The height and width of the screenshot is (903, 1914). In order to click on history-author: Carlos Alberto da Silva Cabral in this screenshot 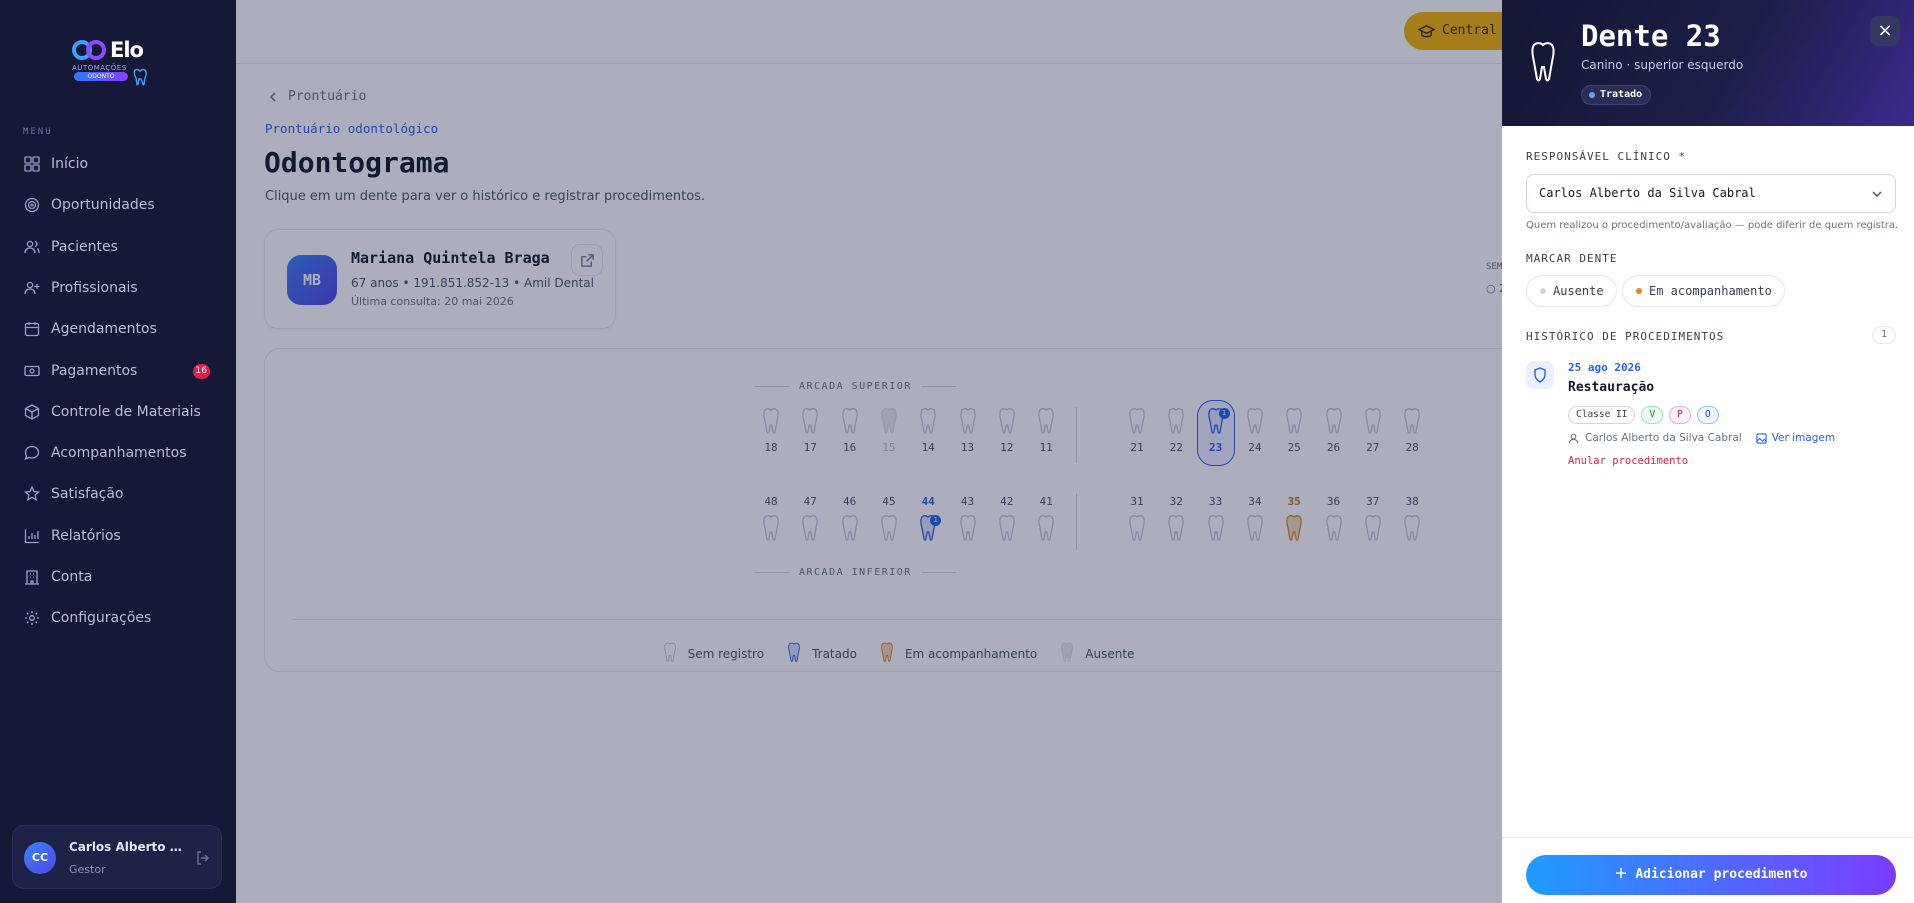, I will do `click(1663, 438)`.